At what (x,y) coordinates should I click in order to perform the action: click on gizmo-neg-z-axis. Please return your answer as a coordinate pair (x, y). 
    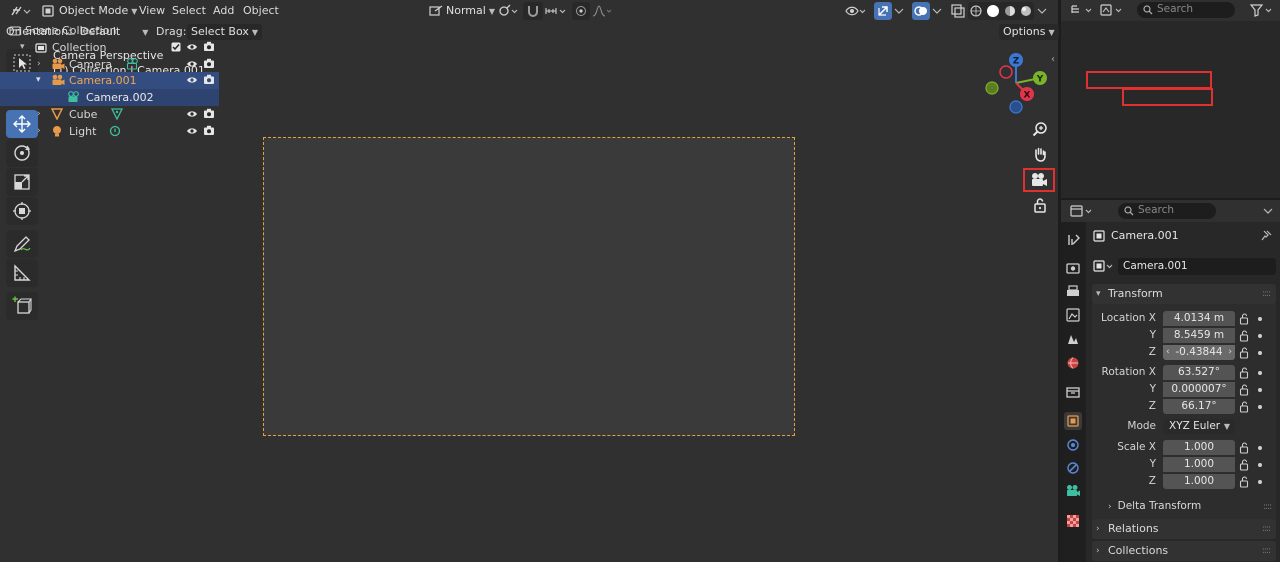
    Looking at the image, I should click on (1016, 107).